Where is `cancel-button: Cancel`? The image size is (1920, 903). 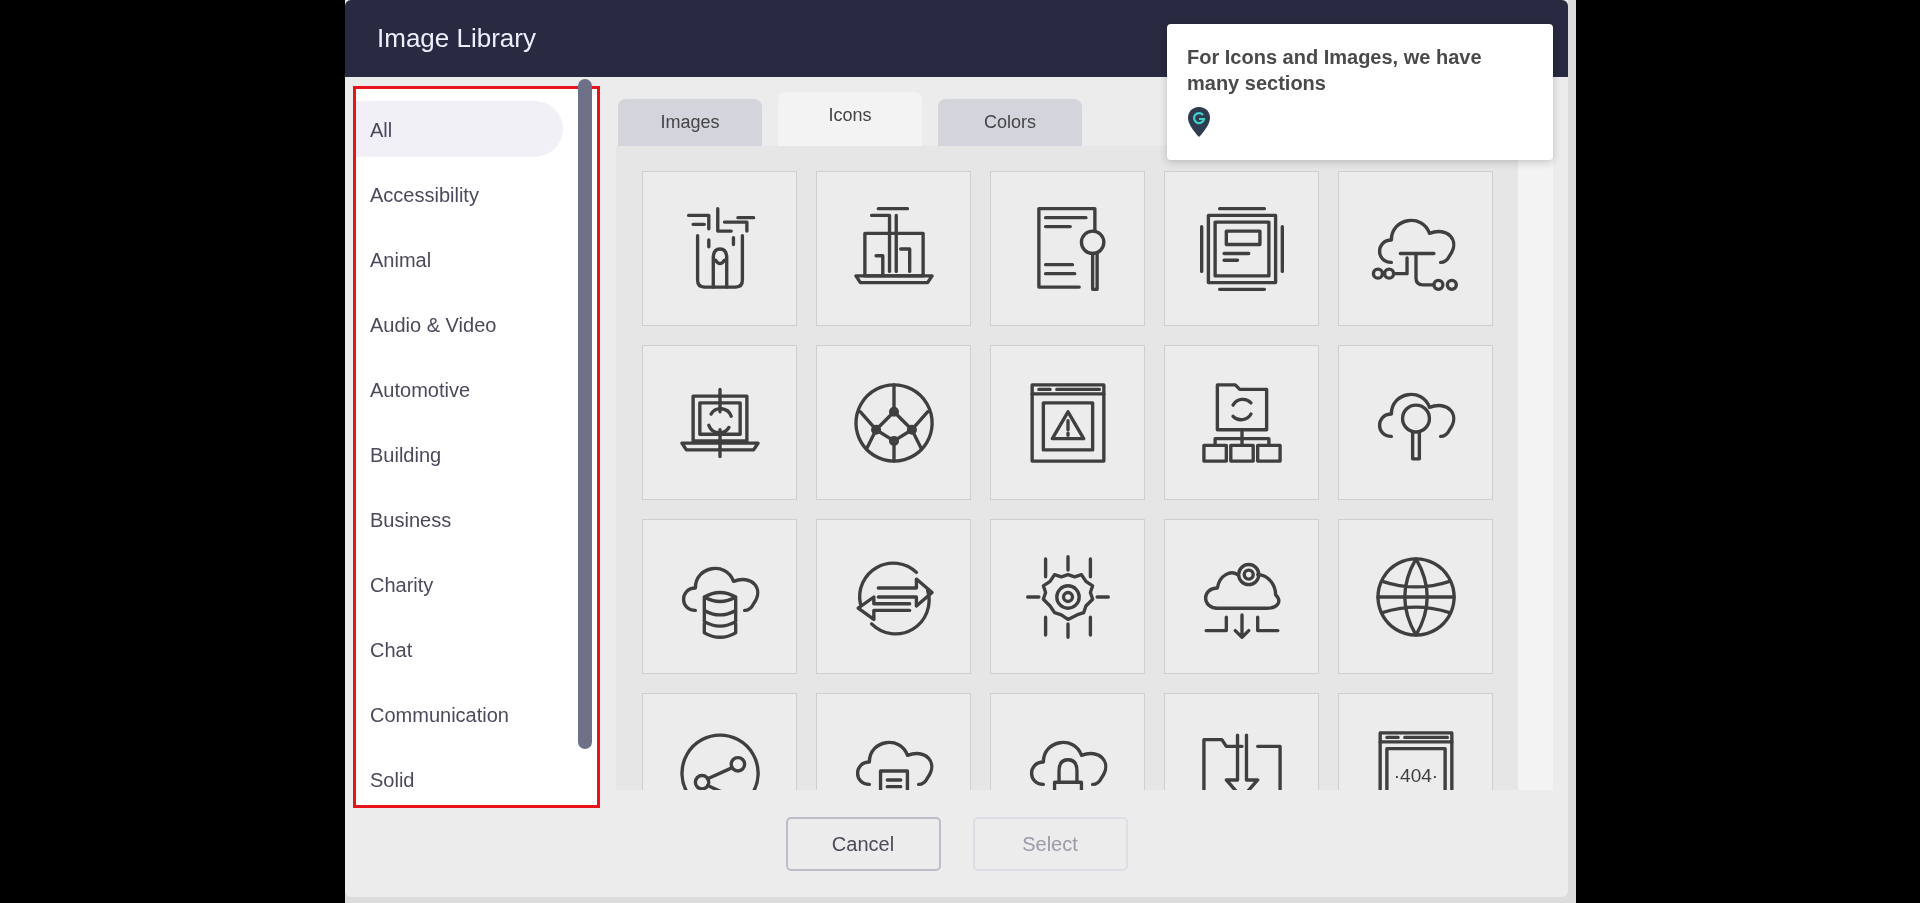
cancel-button: Cancel is located at coordinates (863, 844).